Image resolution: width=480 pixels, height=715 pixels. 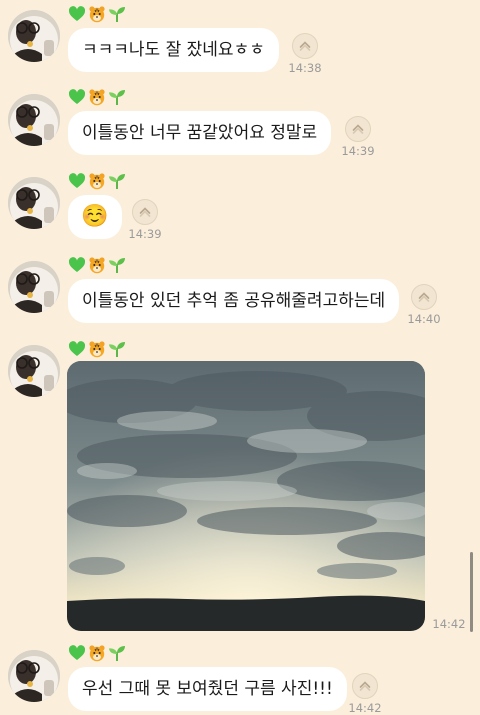 I want to click on message-bubble: 이틀동안 너무 꿈같았어요 정말로, so click(x=200, y=133).